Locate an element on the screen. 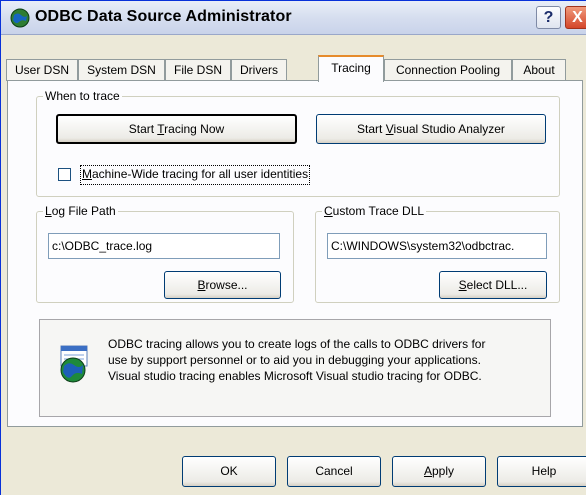 The width and height of the screenshot is (586, 495). tab-tracing: Tracing is located at coordinates (351, 68).